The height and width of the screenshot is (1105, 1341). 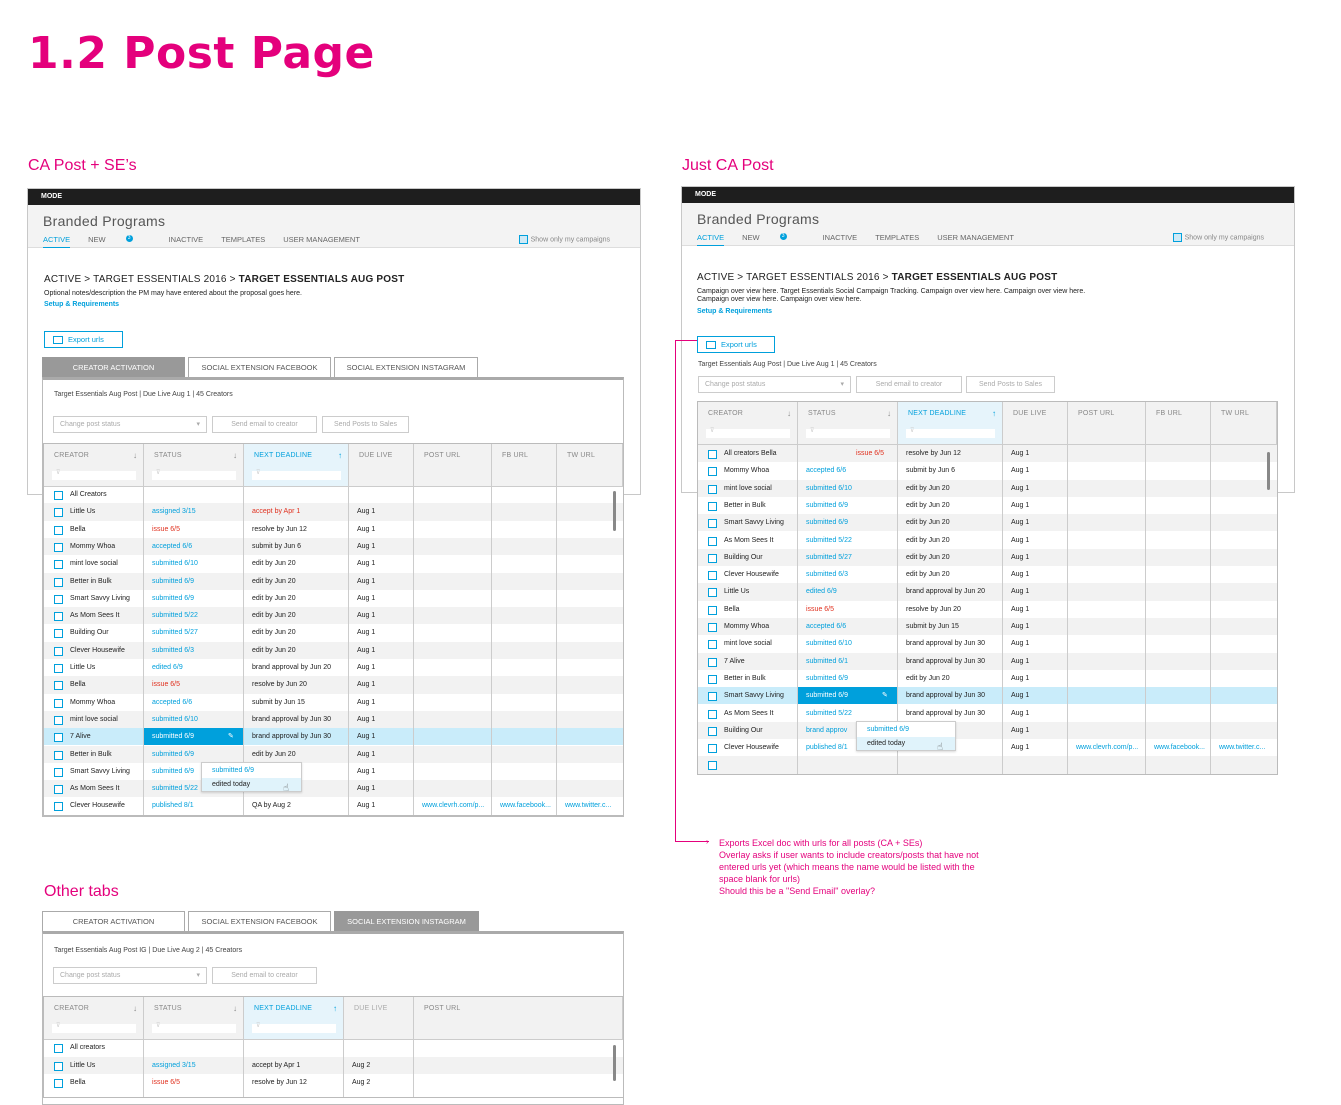 What do you see at coordinates (897, 237) in the screenshot?
I see `nav-tab-templates: TEMPLATES` at bounding box center [897, 237].